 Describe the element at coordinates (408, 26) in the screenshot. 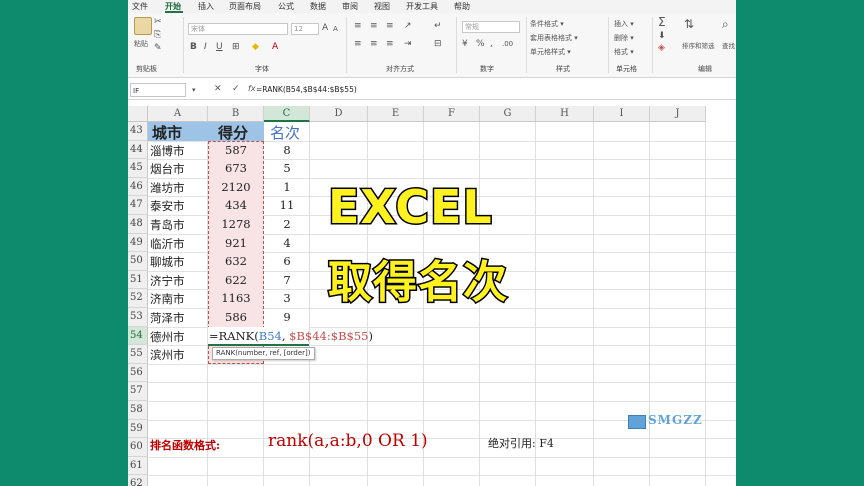

I see `orientation-icon: ↗` at that location.